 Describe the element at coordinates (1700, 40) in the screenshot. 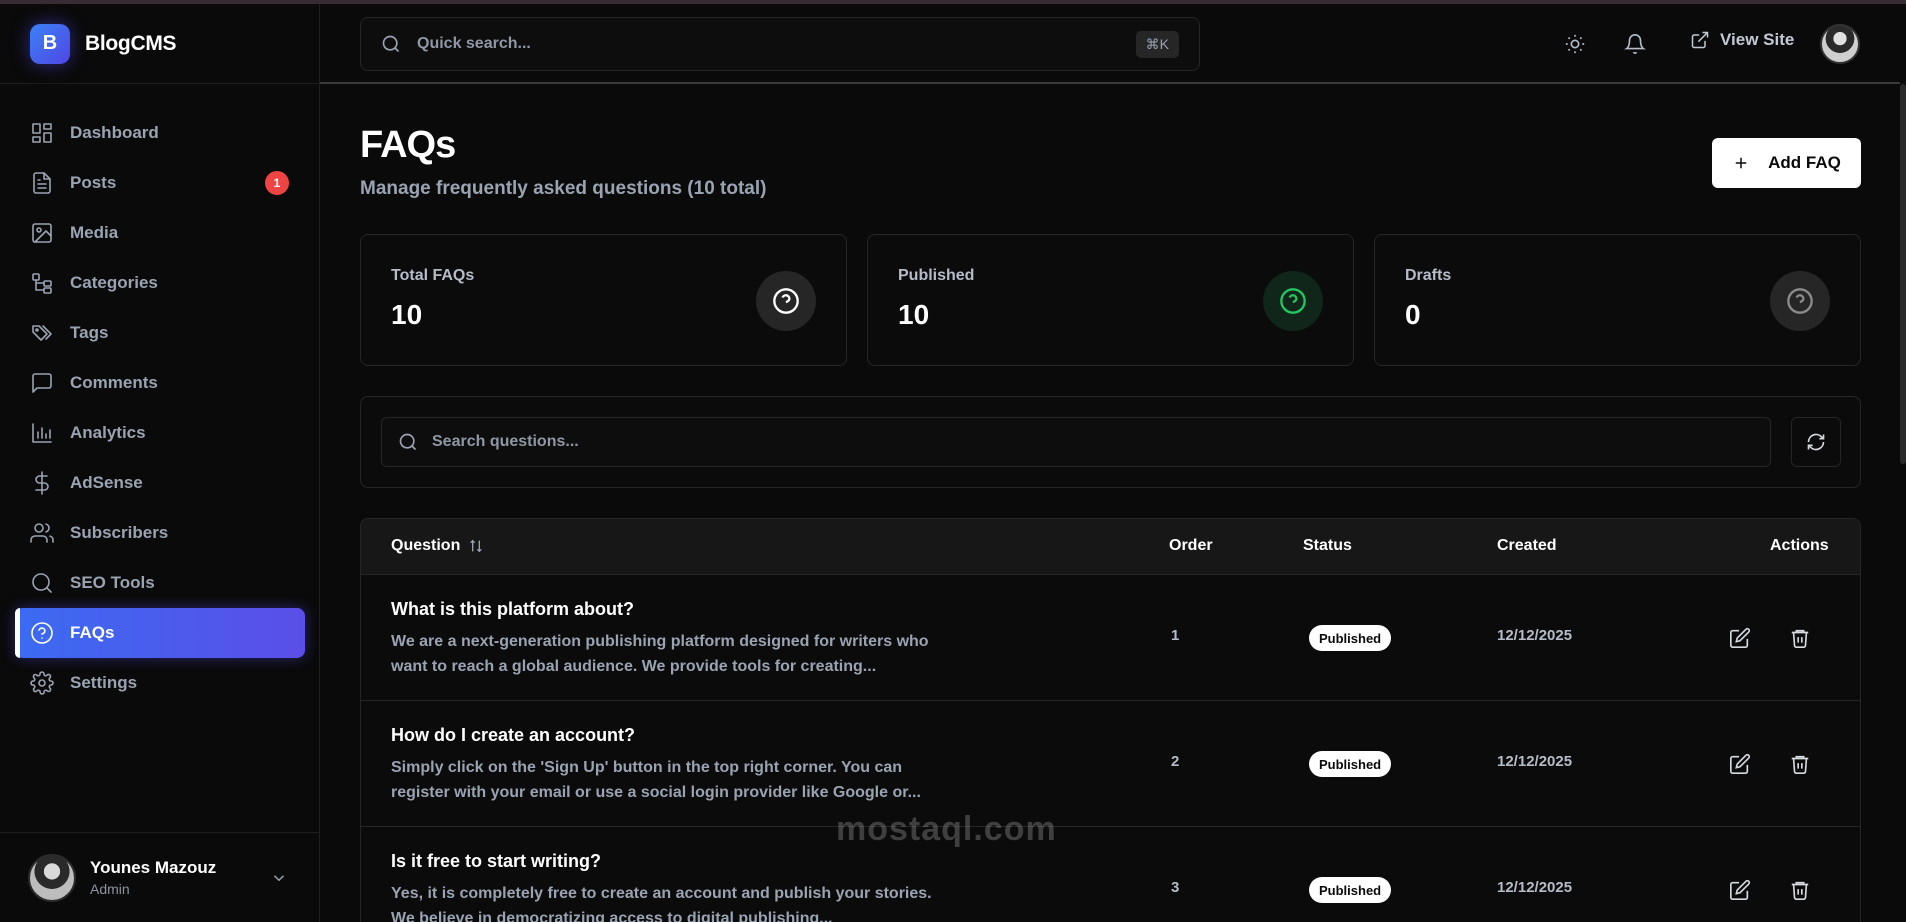

I see `external-link-icon` at that location.